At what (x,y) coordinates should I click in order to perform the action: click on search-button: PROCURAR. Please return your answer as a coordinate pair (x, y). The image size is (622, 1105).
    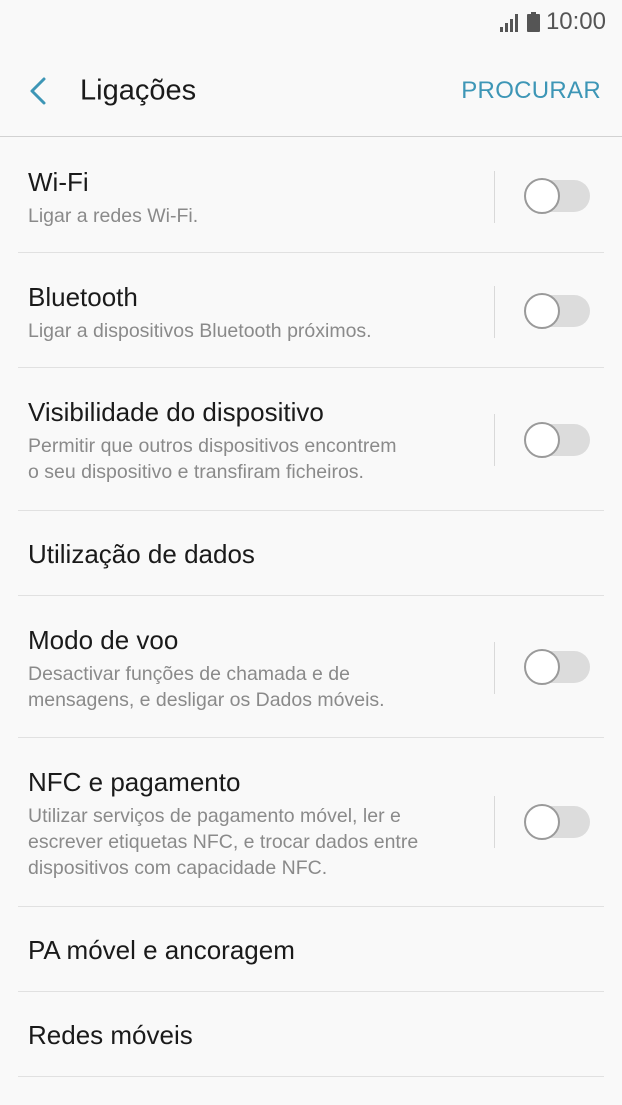
    Looking at the image, I should click on (531, 91).